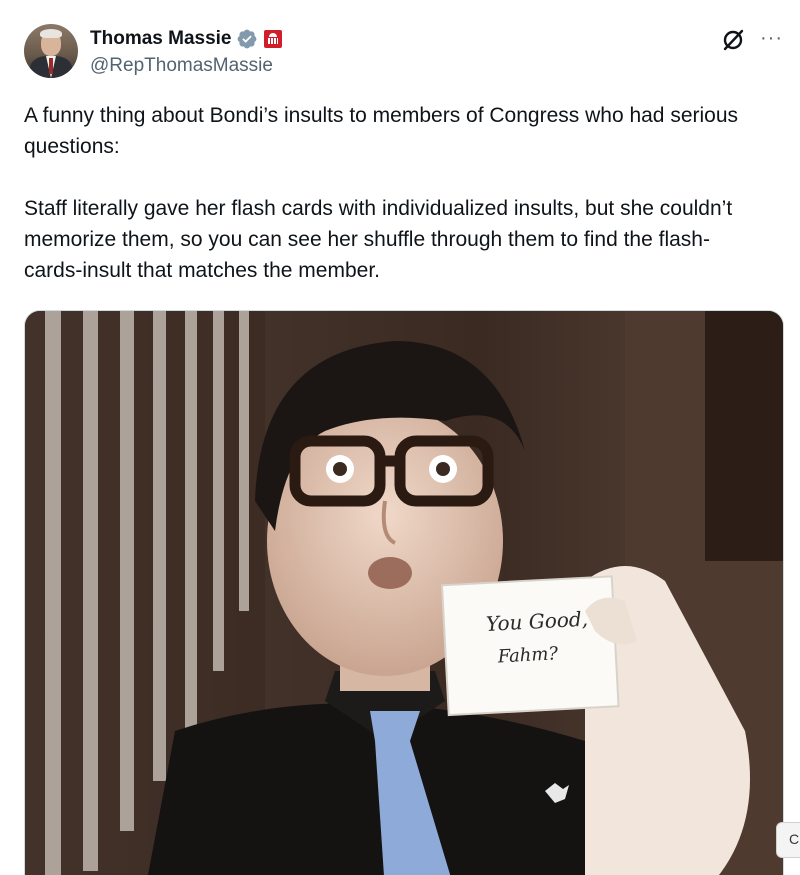  I want to click on avatar, so click(51, 51).